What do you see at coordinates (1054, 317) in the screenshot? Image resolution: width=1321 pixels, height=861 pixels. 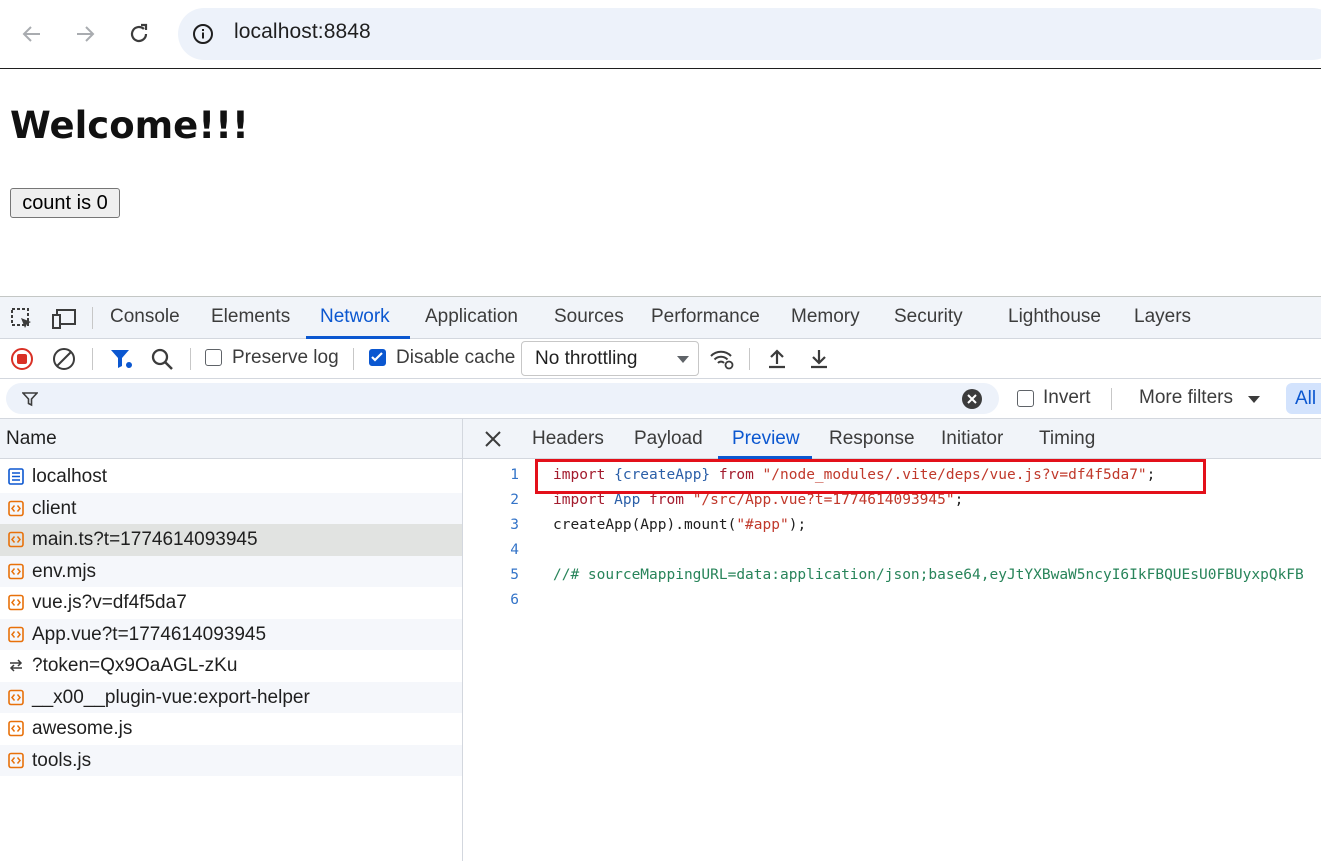 I see `tab-lighthouse: Lighthouse` at bounding box center [1054, 317].